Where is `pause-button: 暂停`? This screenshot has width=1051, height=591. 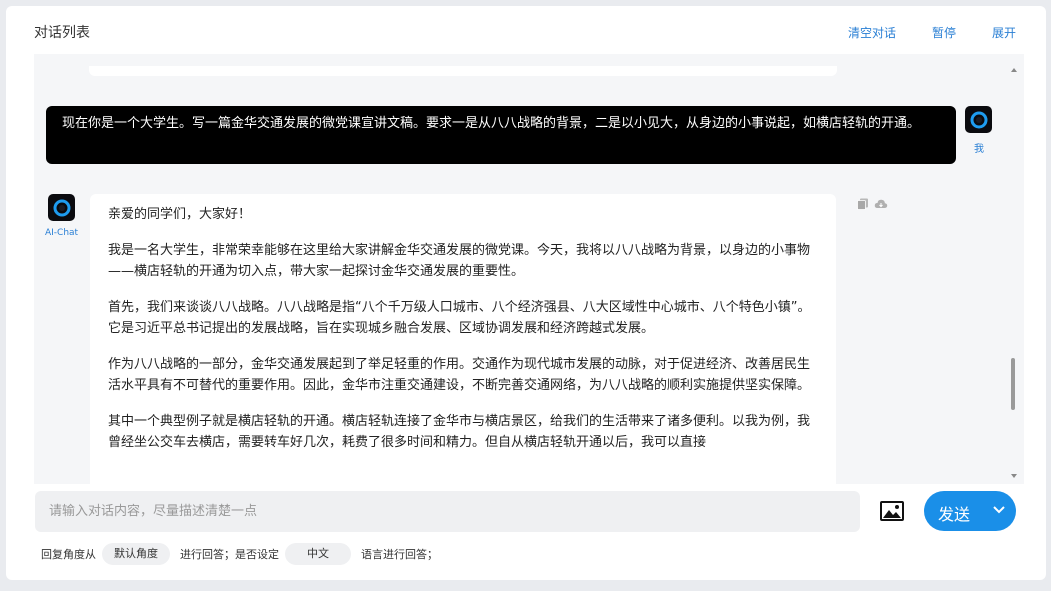 pause-button: 暂停 is located at coordinates (944, 32).